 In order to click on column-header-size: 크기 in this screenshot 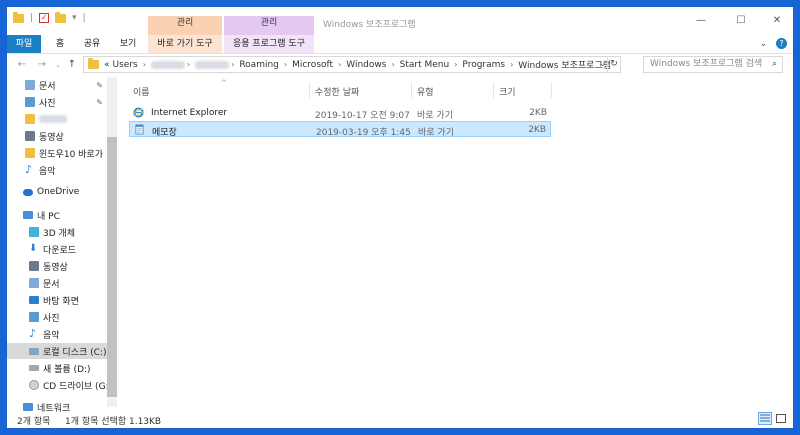, I will do `click(507, 91)`.